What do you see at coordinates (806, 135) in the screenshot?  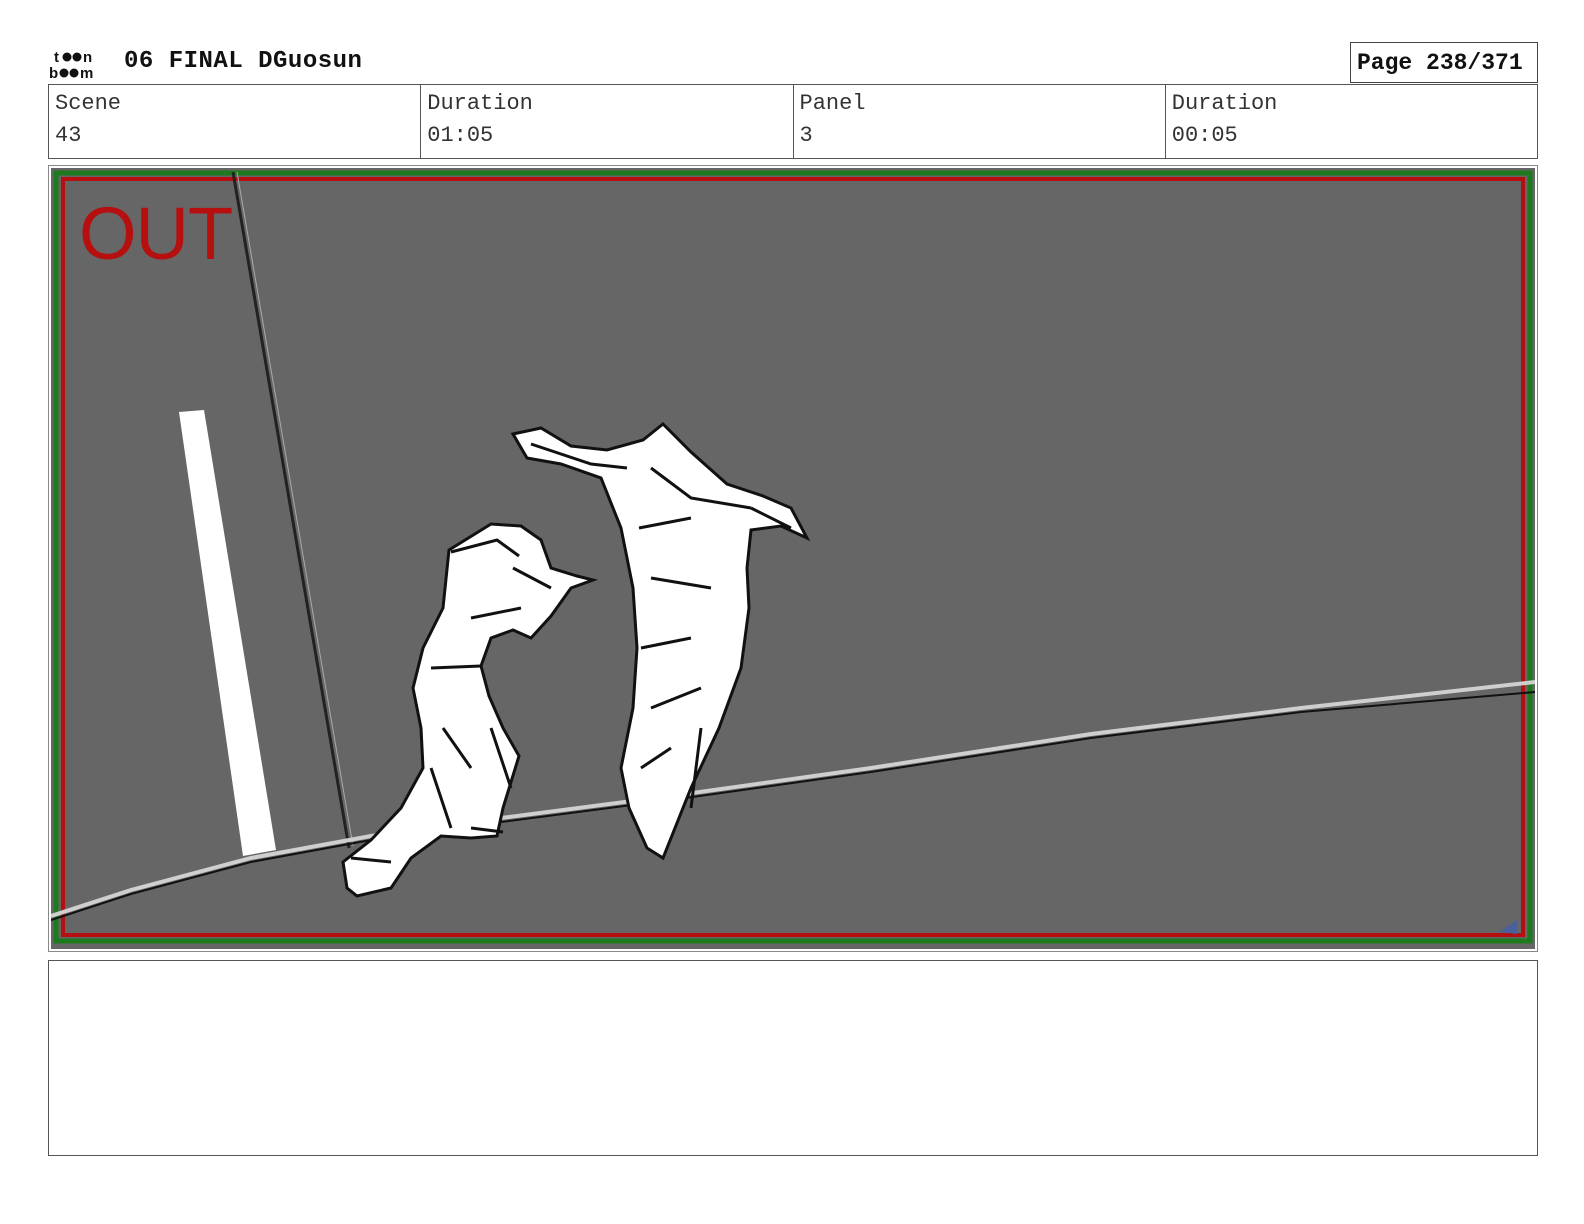 I see `panel-value: 3` at bounding box center [806, 135].